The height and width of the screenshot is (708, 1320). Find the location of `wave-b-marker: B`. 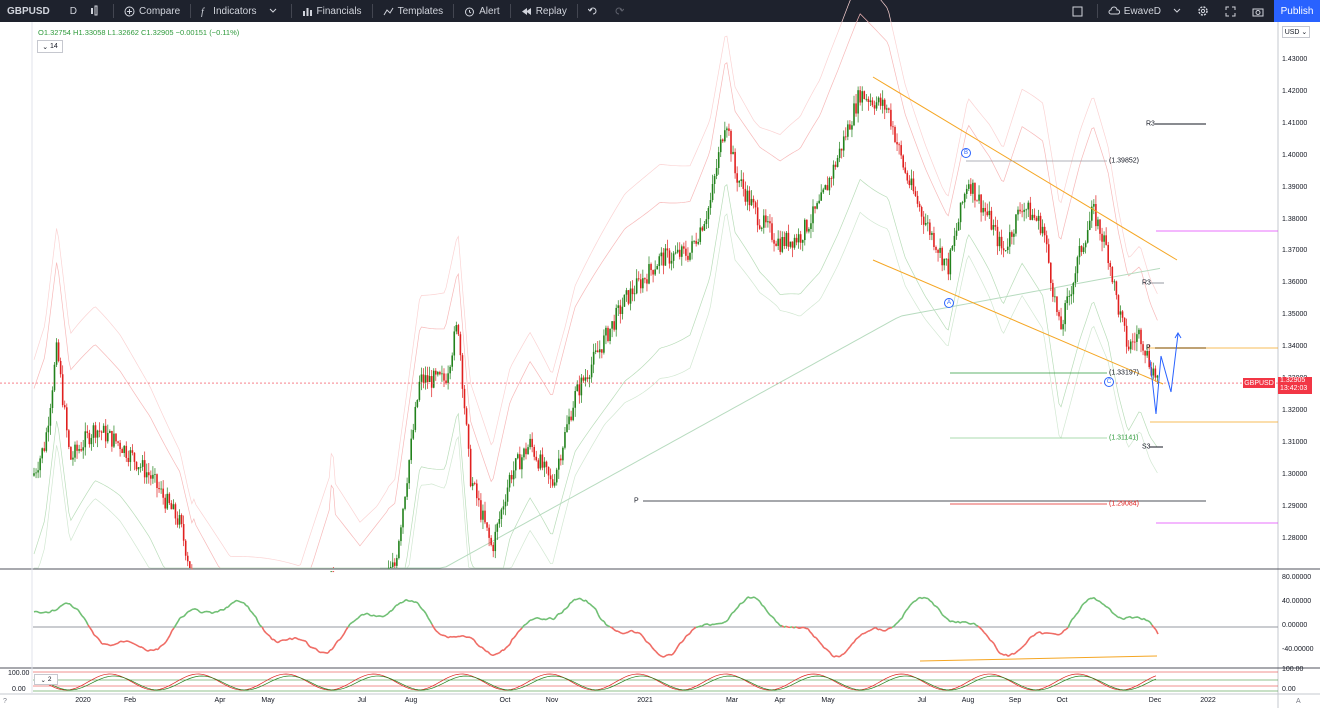

wave-b-marker: B is located at coordinates (966, 153).